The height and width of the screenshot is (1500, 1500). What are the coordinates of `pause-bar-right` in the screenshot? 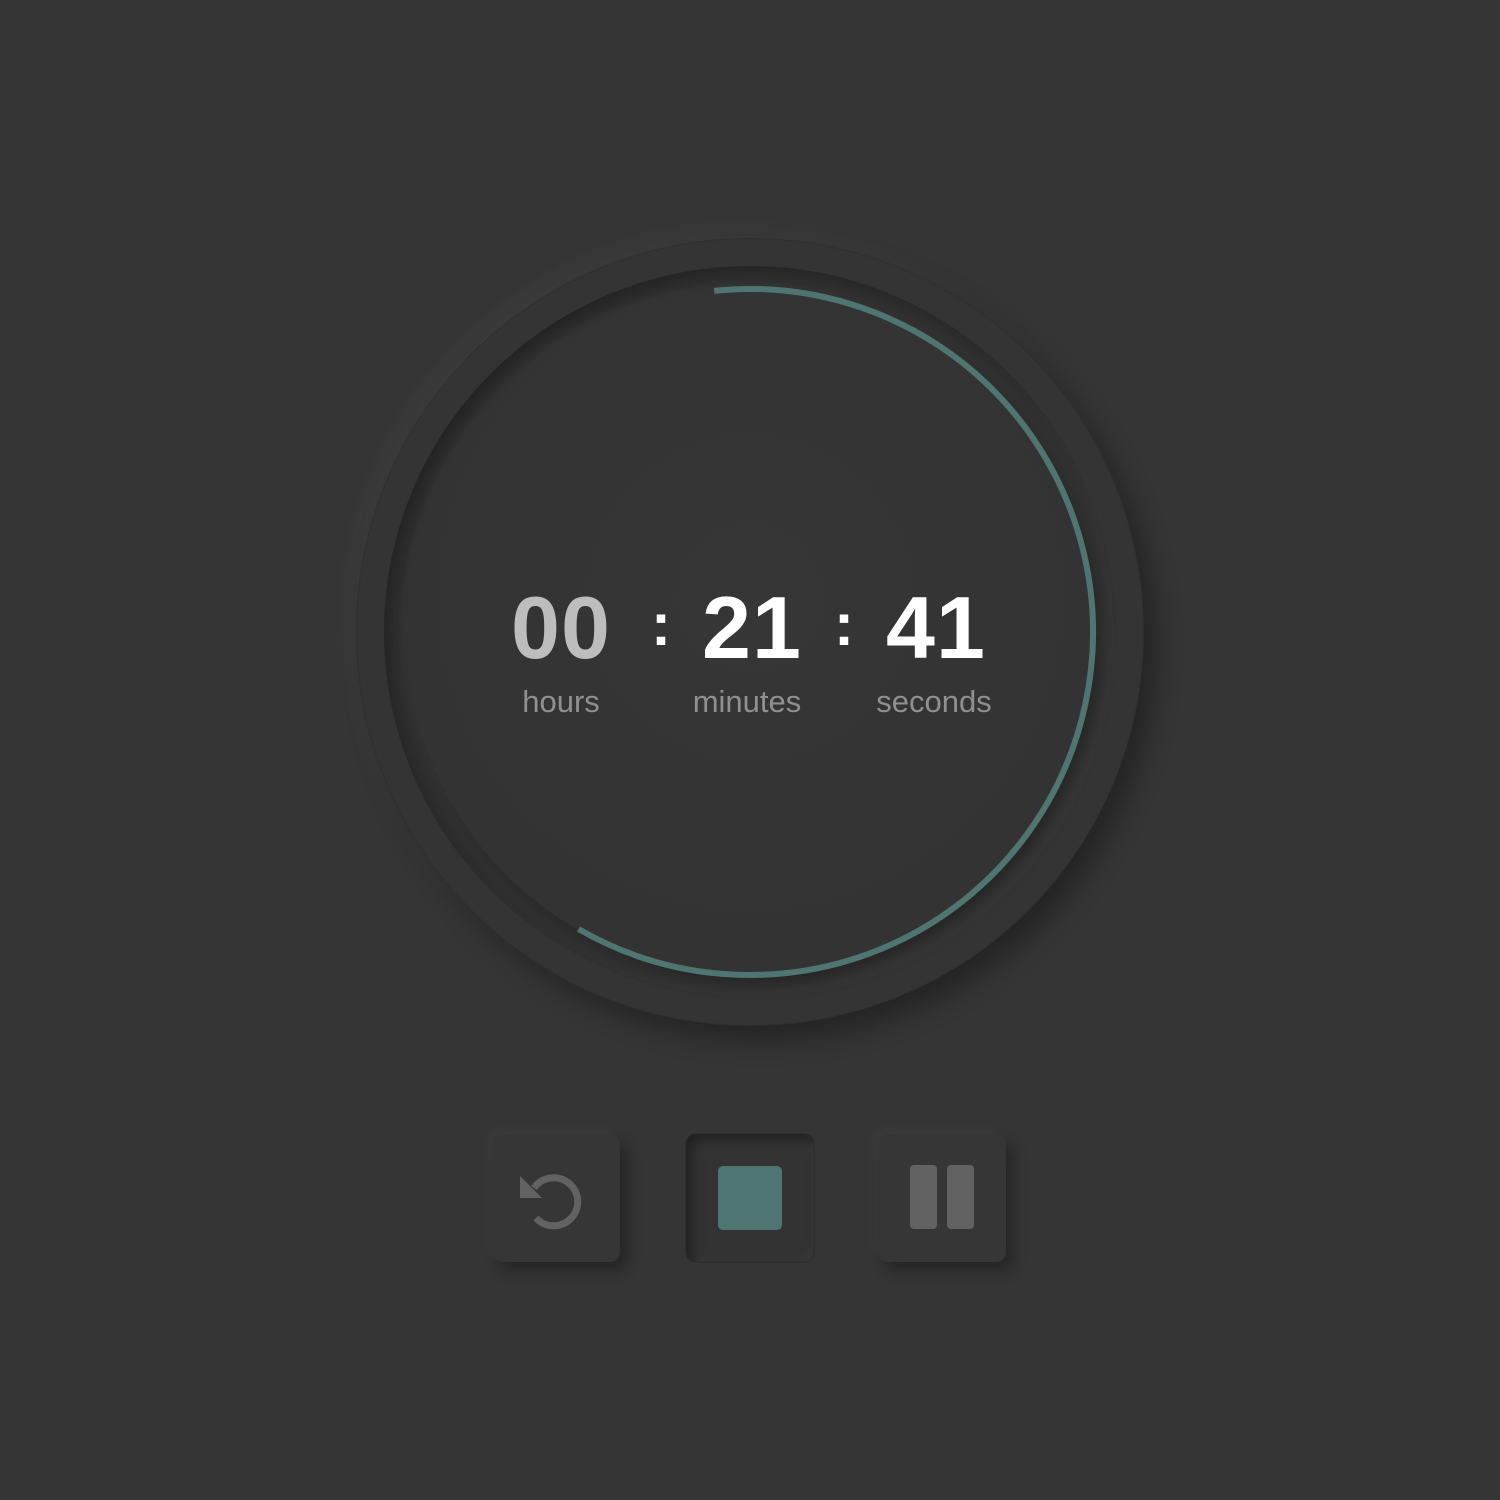 It's located at (960, 1197).